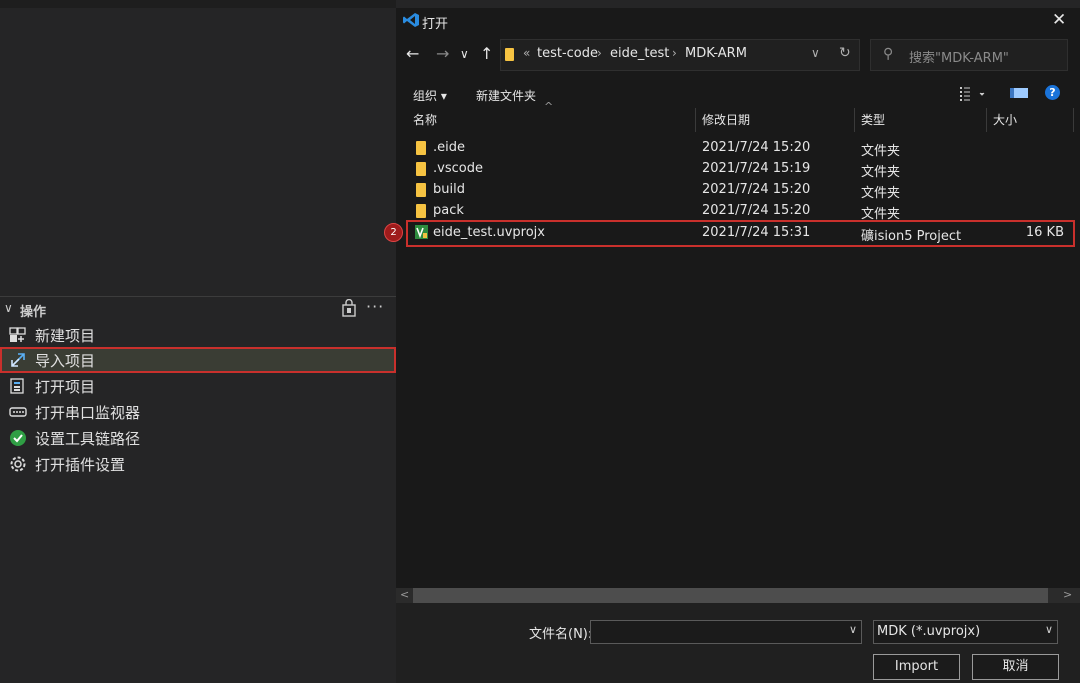 The height and width of the screenshot is (683, 1080). What do you see at coordinates (756, 168) in the screenshot?
I see `file-date: 2021/7/24 15:19` at bounding box center [756, 168].